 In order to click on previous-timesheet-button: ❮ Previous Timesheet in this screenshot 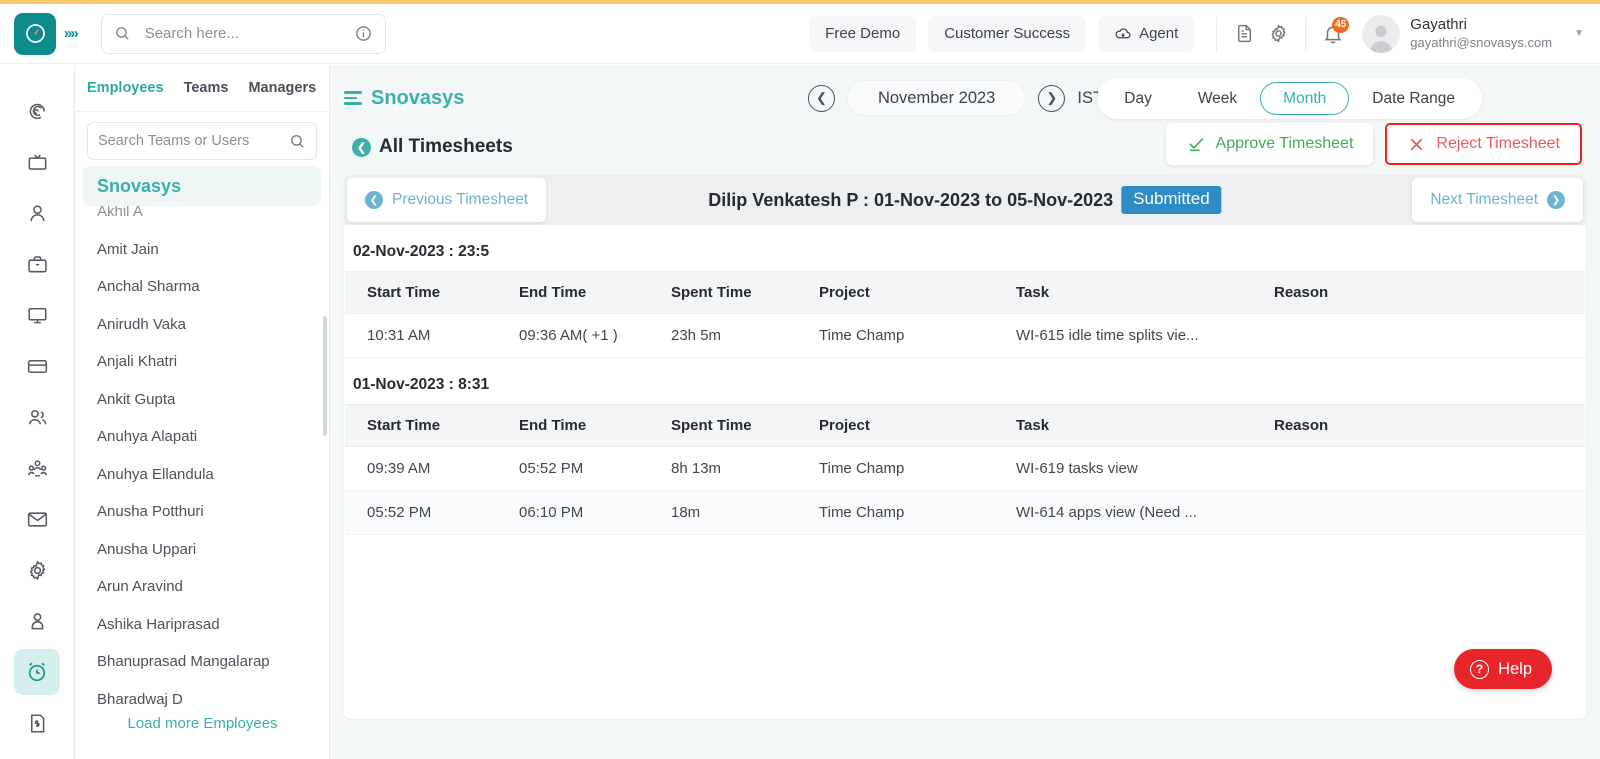, I will do `click(447, 200)`.